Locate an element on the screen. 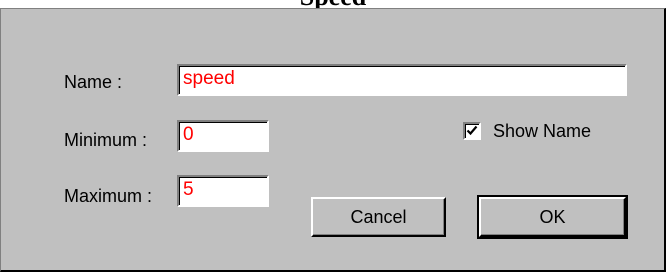  name-label: Name : is located at coordinates (93, 82).